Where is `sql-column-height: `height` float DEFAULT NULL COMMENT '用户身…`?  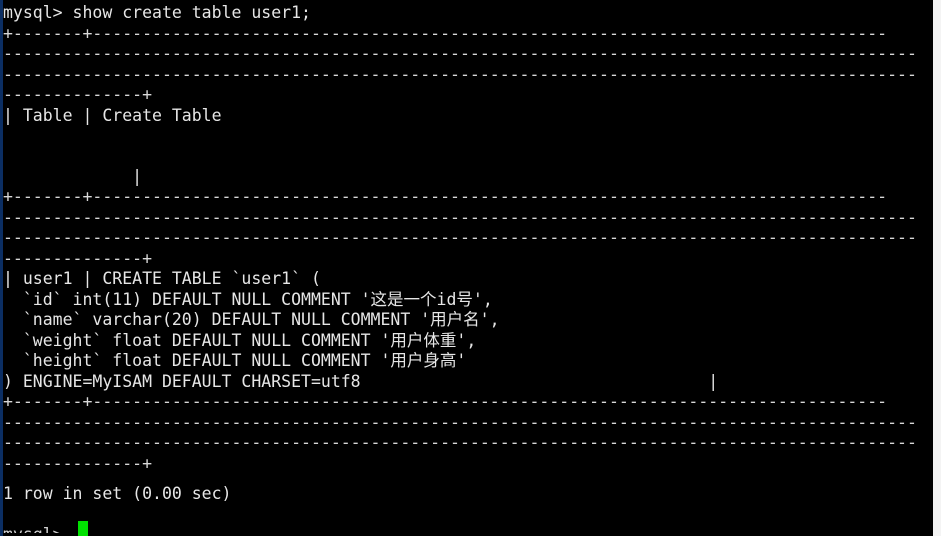 sql-column-height: `height` float DEFAULT NULL COMMENT '用户身… is located at coordinates (235, 360).